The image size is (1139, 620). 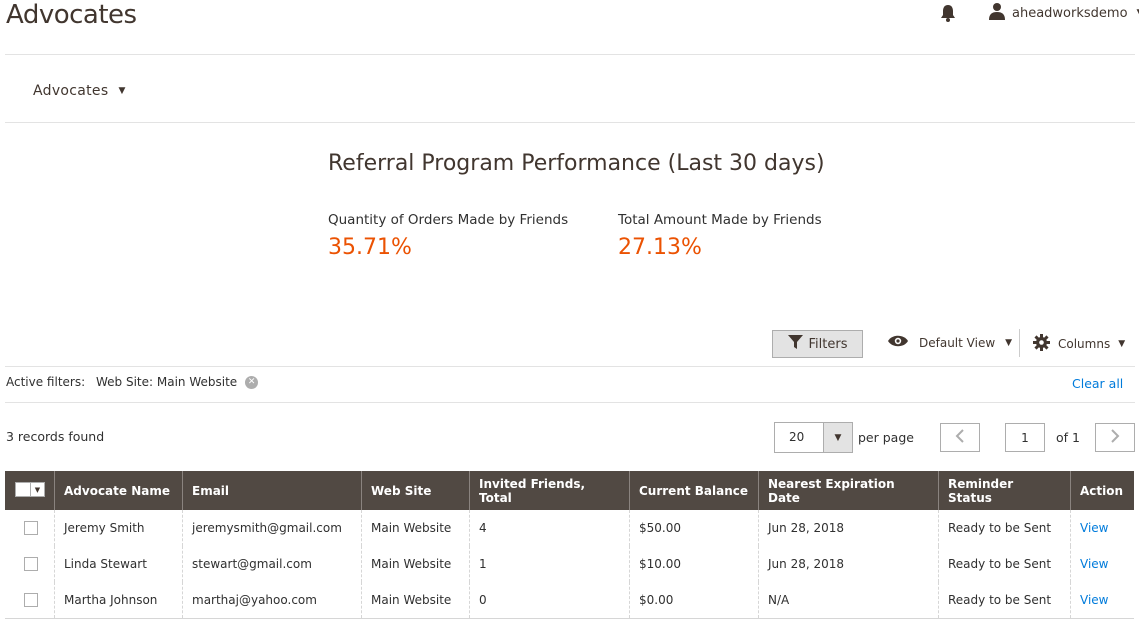 I want to click on metric-value: 27.13%, so click(x=660, y=247).